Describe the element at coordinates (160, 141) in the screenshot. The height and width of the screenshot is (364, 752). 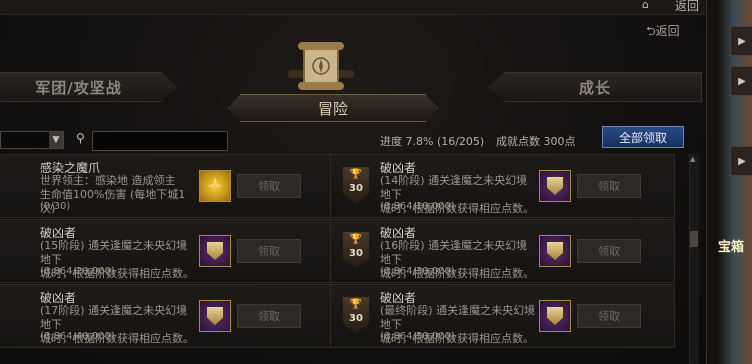
I see `search-input` at that location.